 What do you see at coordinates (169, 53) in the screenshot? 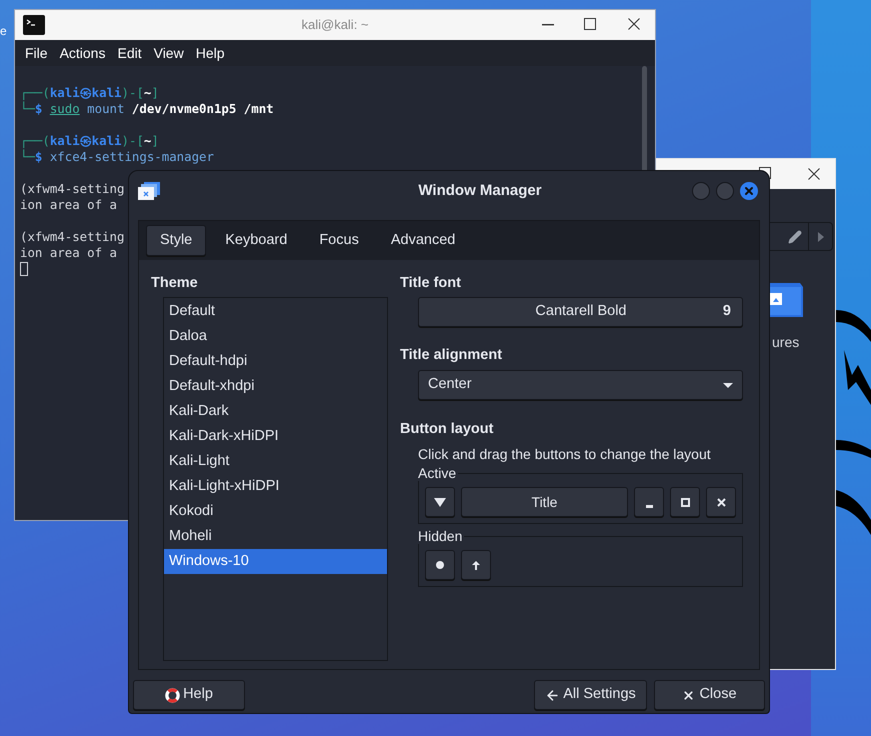
I see `menu-item: View` at bounding box center [169, 53].